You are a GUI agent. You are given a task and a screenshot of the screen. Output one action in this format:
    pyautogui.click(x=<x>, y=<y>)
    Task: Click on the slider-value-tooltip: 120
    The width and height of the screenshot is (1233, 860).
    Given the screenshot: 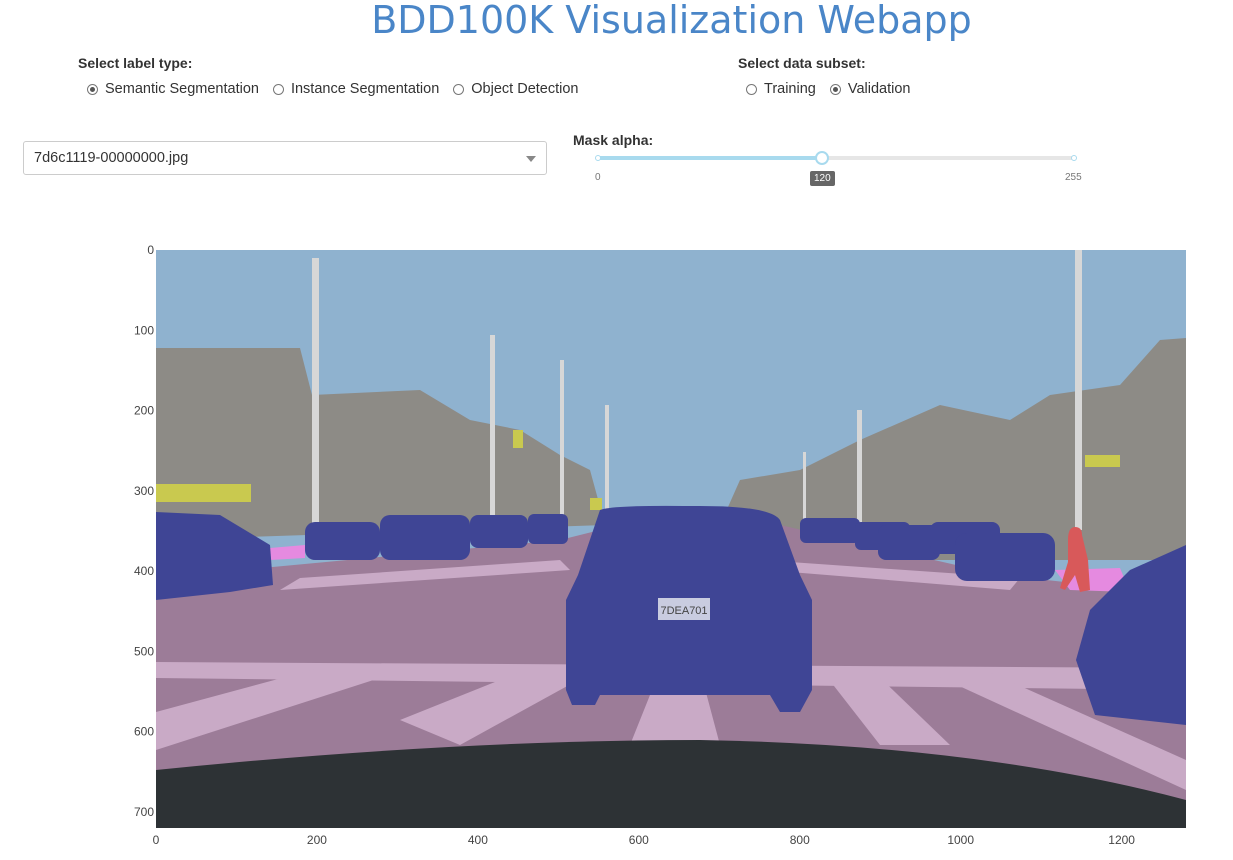 What is the action you would take?
    pyautogui.click(x=822, y=178)
    